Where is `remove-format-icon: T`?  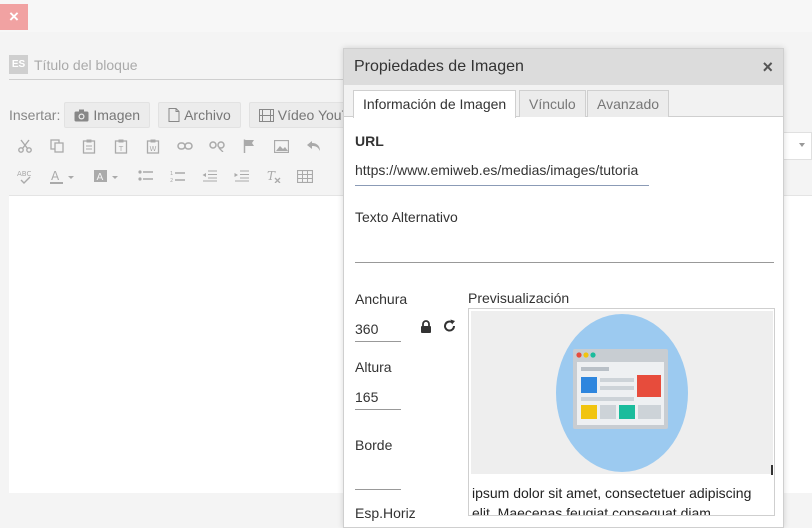
remove-format-icon: T is located at coordinates (273, 176).